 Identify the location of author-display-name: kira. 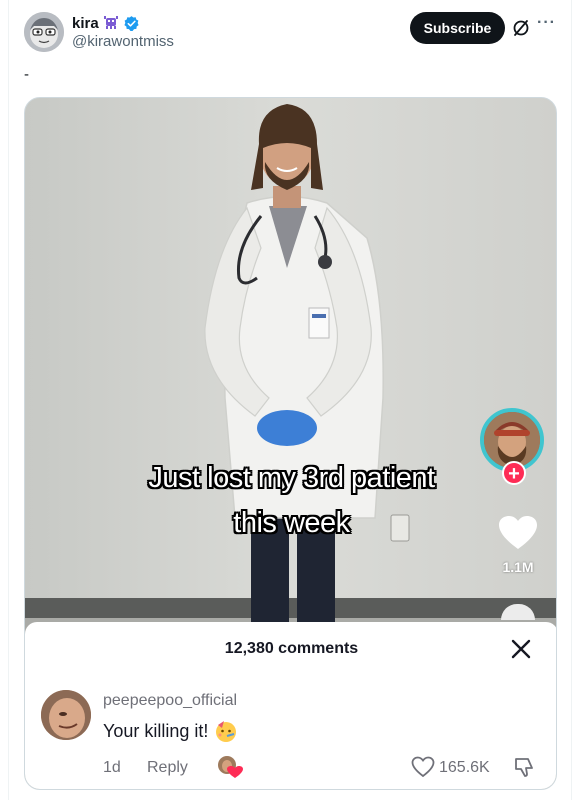
(85, 23).